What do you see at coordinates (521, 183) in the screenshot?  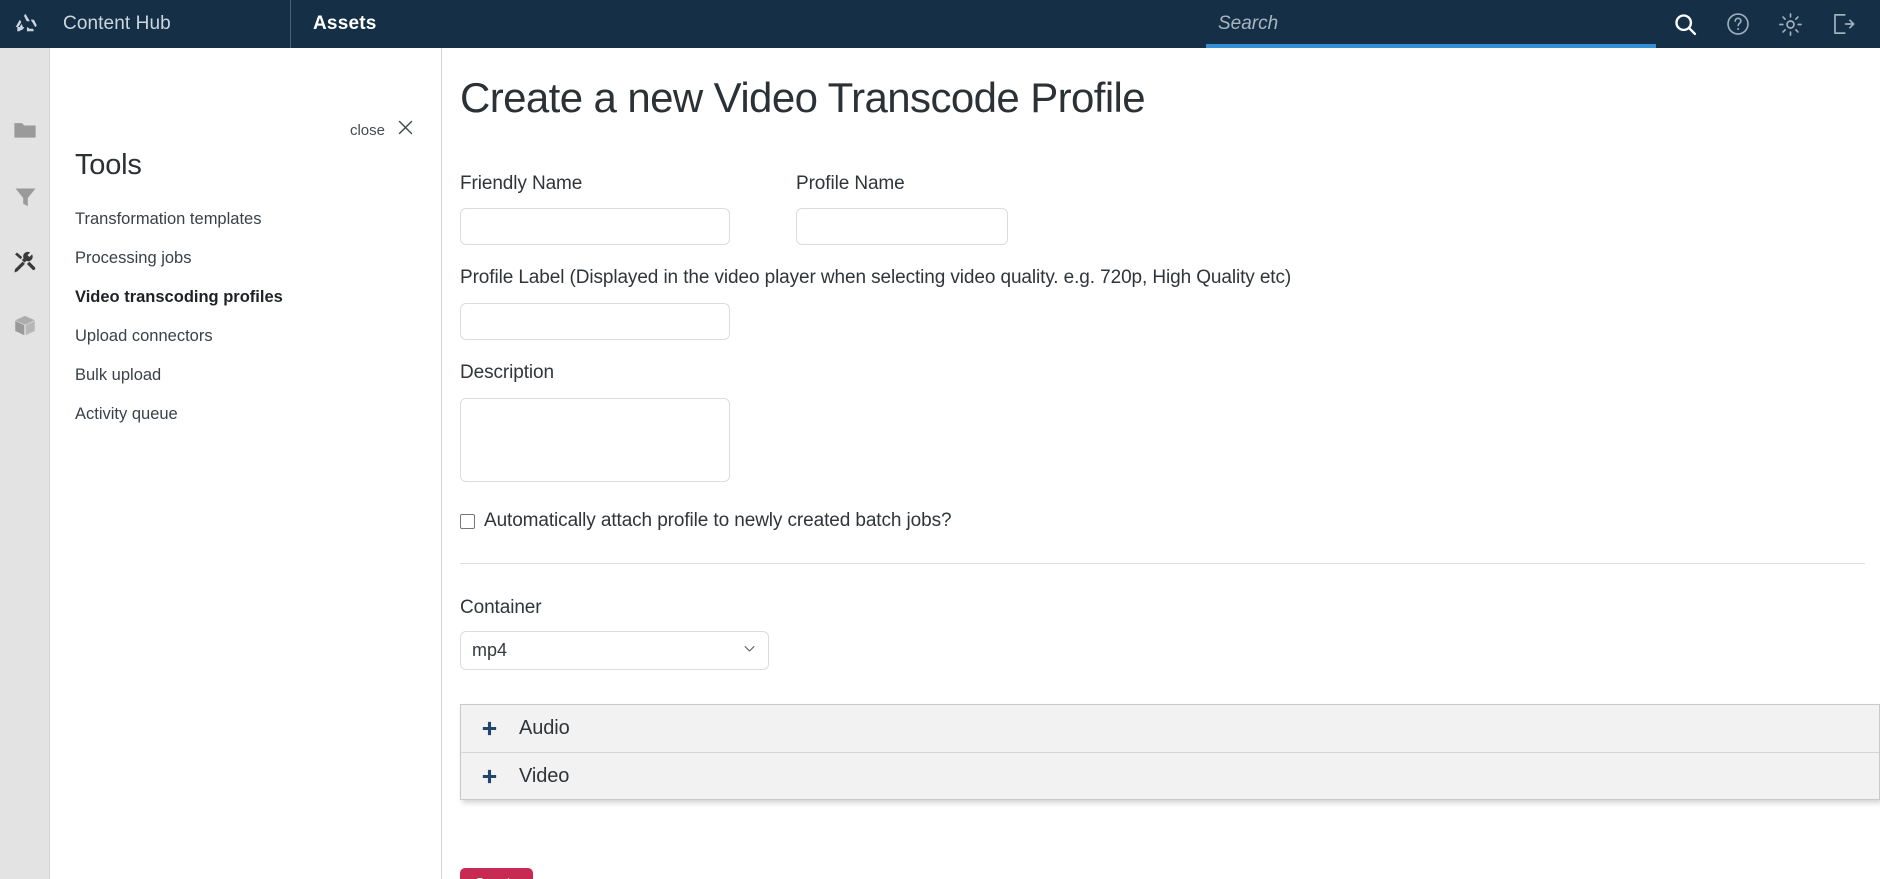 I see `friendly-name-label: Friendly Name` at bounding box center [521, 183].